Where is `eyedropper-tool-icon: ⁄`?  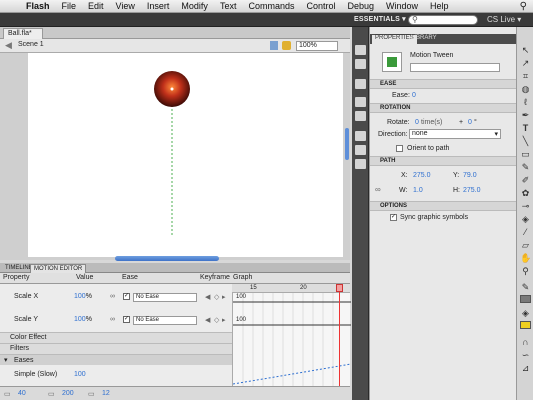 eyedropper-tool-icon: ⁄ is located at coordinates (525, 232).